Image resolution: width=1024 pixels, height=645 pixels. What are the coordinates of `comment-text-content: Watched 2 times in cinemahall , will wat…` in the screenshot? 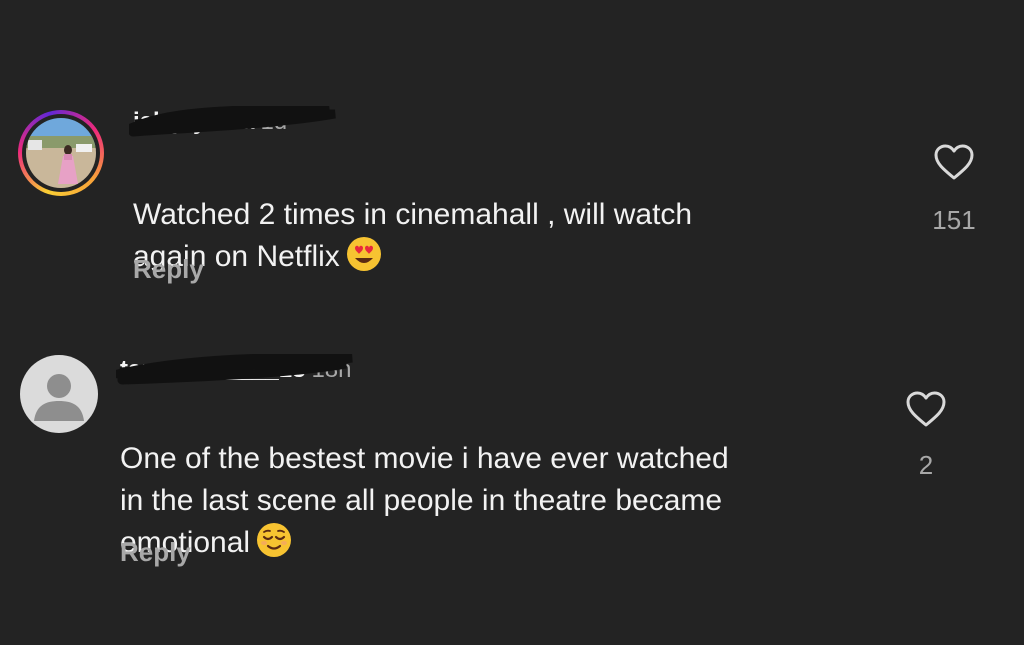 It's located at (413, 235).